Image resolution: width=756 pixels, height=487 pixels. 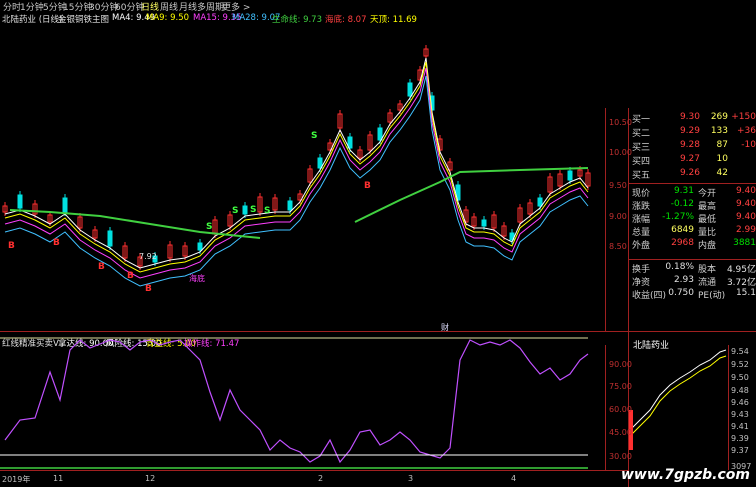 What do you see at coordinates (148, 289) in the screenshot?
I see `buy-signal-4: B` at bounding box center [148, 289].